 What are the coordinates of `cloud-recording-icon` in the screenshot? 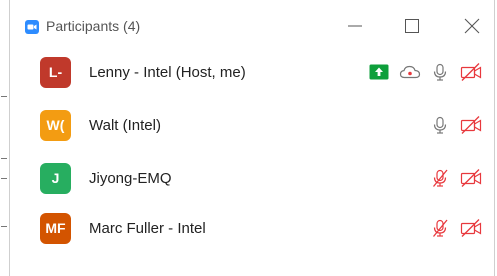 It's located at (410, 74).